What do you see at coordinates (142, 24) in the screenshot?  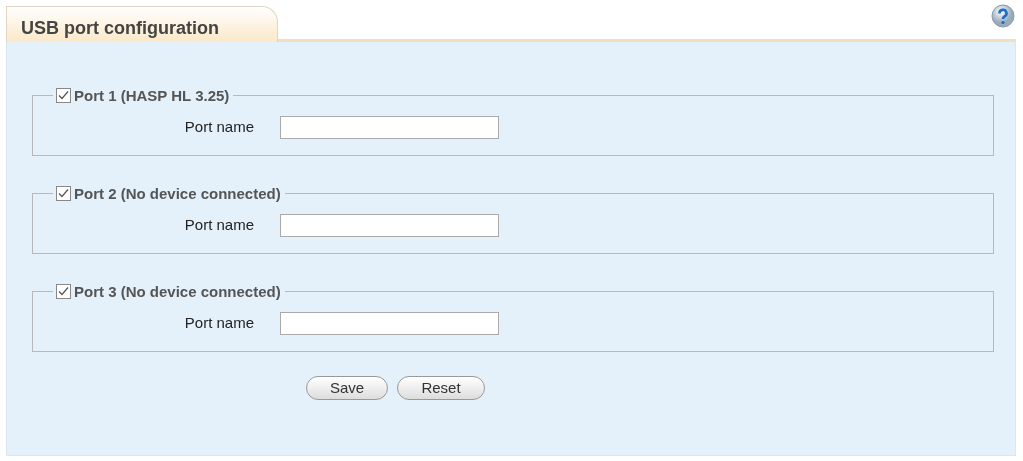 I see `tab: USB port configuration` at bounding box center [142, 24].